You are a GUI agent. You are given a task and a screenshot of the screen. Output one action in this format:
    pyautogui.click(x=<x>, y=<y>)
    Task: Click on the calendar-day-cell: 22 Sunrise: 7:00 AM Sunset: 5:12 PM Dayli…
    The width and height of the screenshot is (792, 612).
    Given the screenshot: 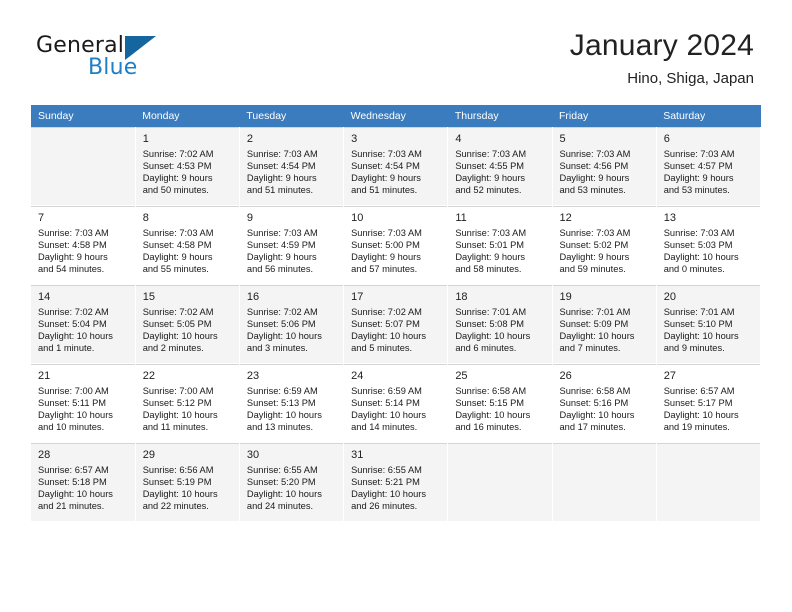 What is the action you would take?
    pyautogui.click(x=187, y=403)
    